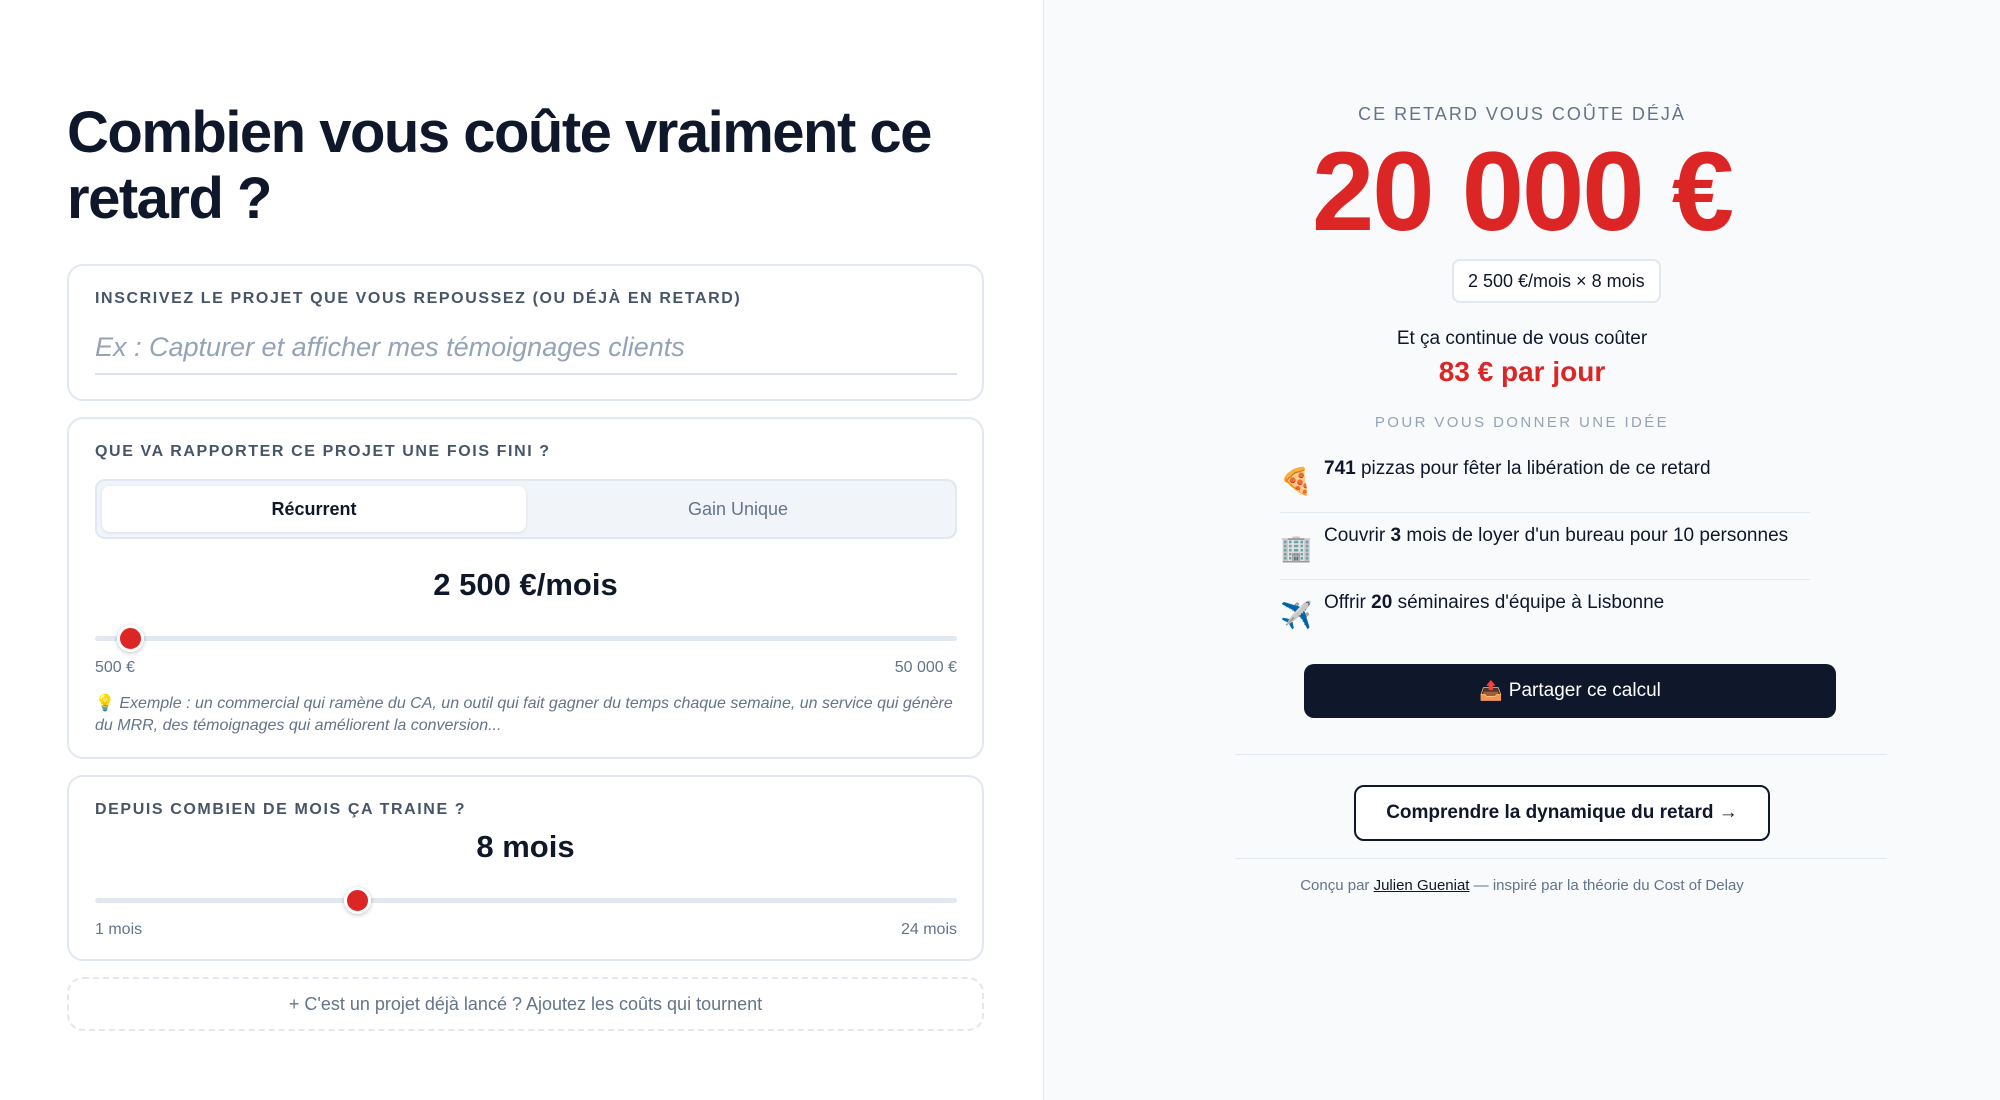 The width and height of the screenshot is (2000, 1100). I want to click on delay-slider-range: 1 mois 24 mois, so click(526, 930).